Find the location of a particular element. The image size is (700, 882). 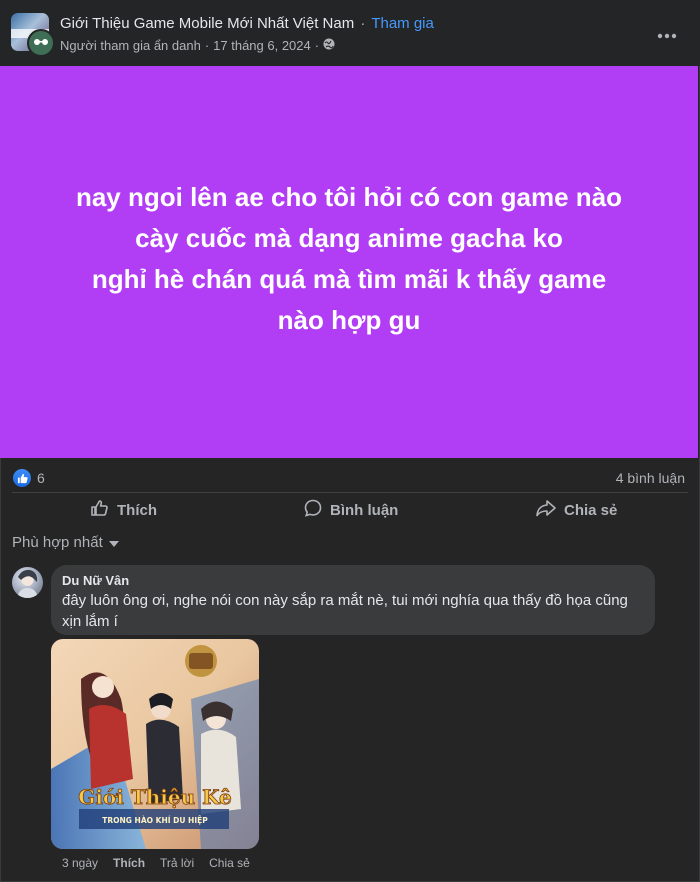

comment-sort-dropdown: Phù hợp nhất is located at coordinates (65, 542).